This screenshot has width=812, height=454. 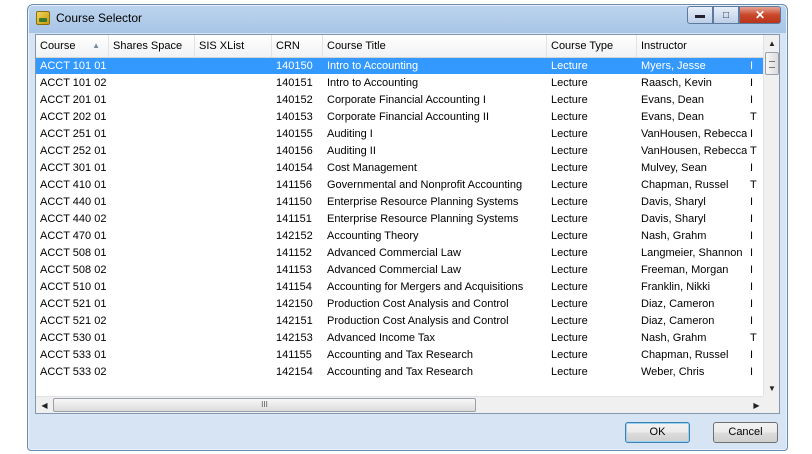 I want to click on cell-crn: 142150, so click(x=294, y=304).